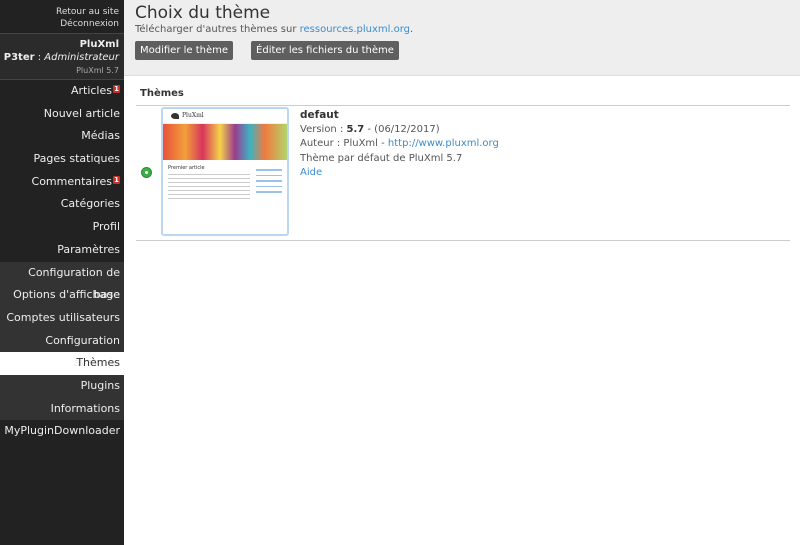  Describe the element at coordinates (59, 24) in the screenshot. I see `logout-link: Déconnexion` at that location.